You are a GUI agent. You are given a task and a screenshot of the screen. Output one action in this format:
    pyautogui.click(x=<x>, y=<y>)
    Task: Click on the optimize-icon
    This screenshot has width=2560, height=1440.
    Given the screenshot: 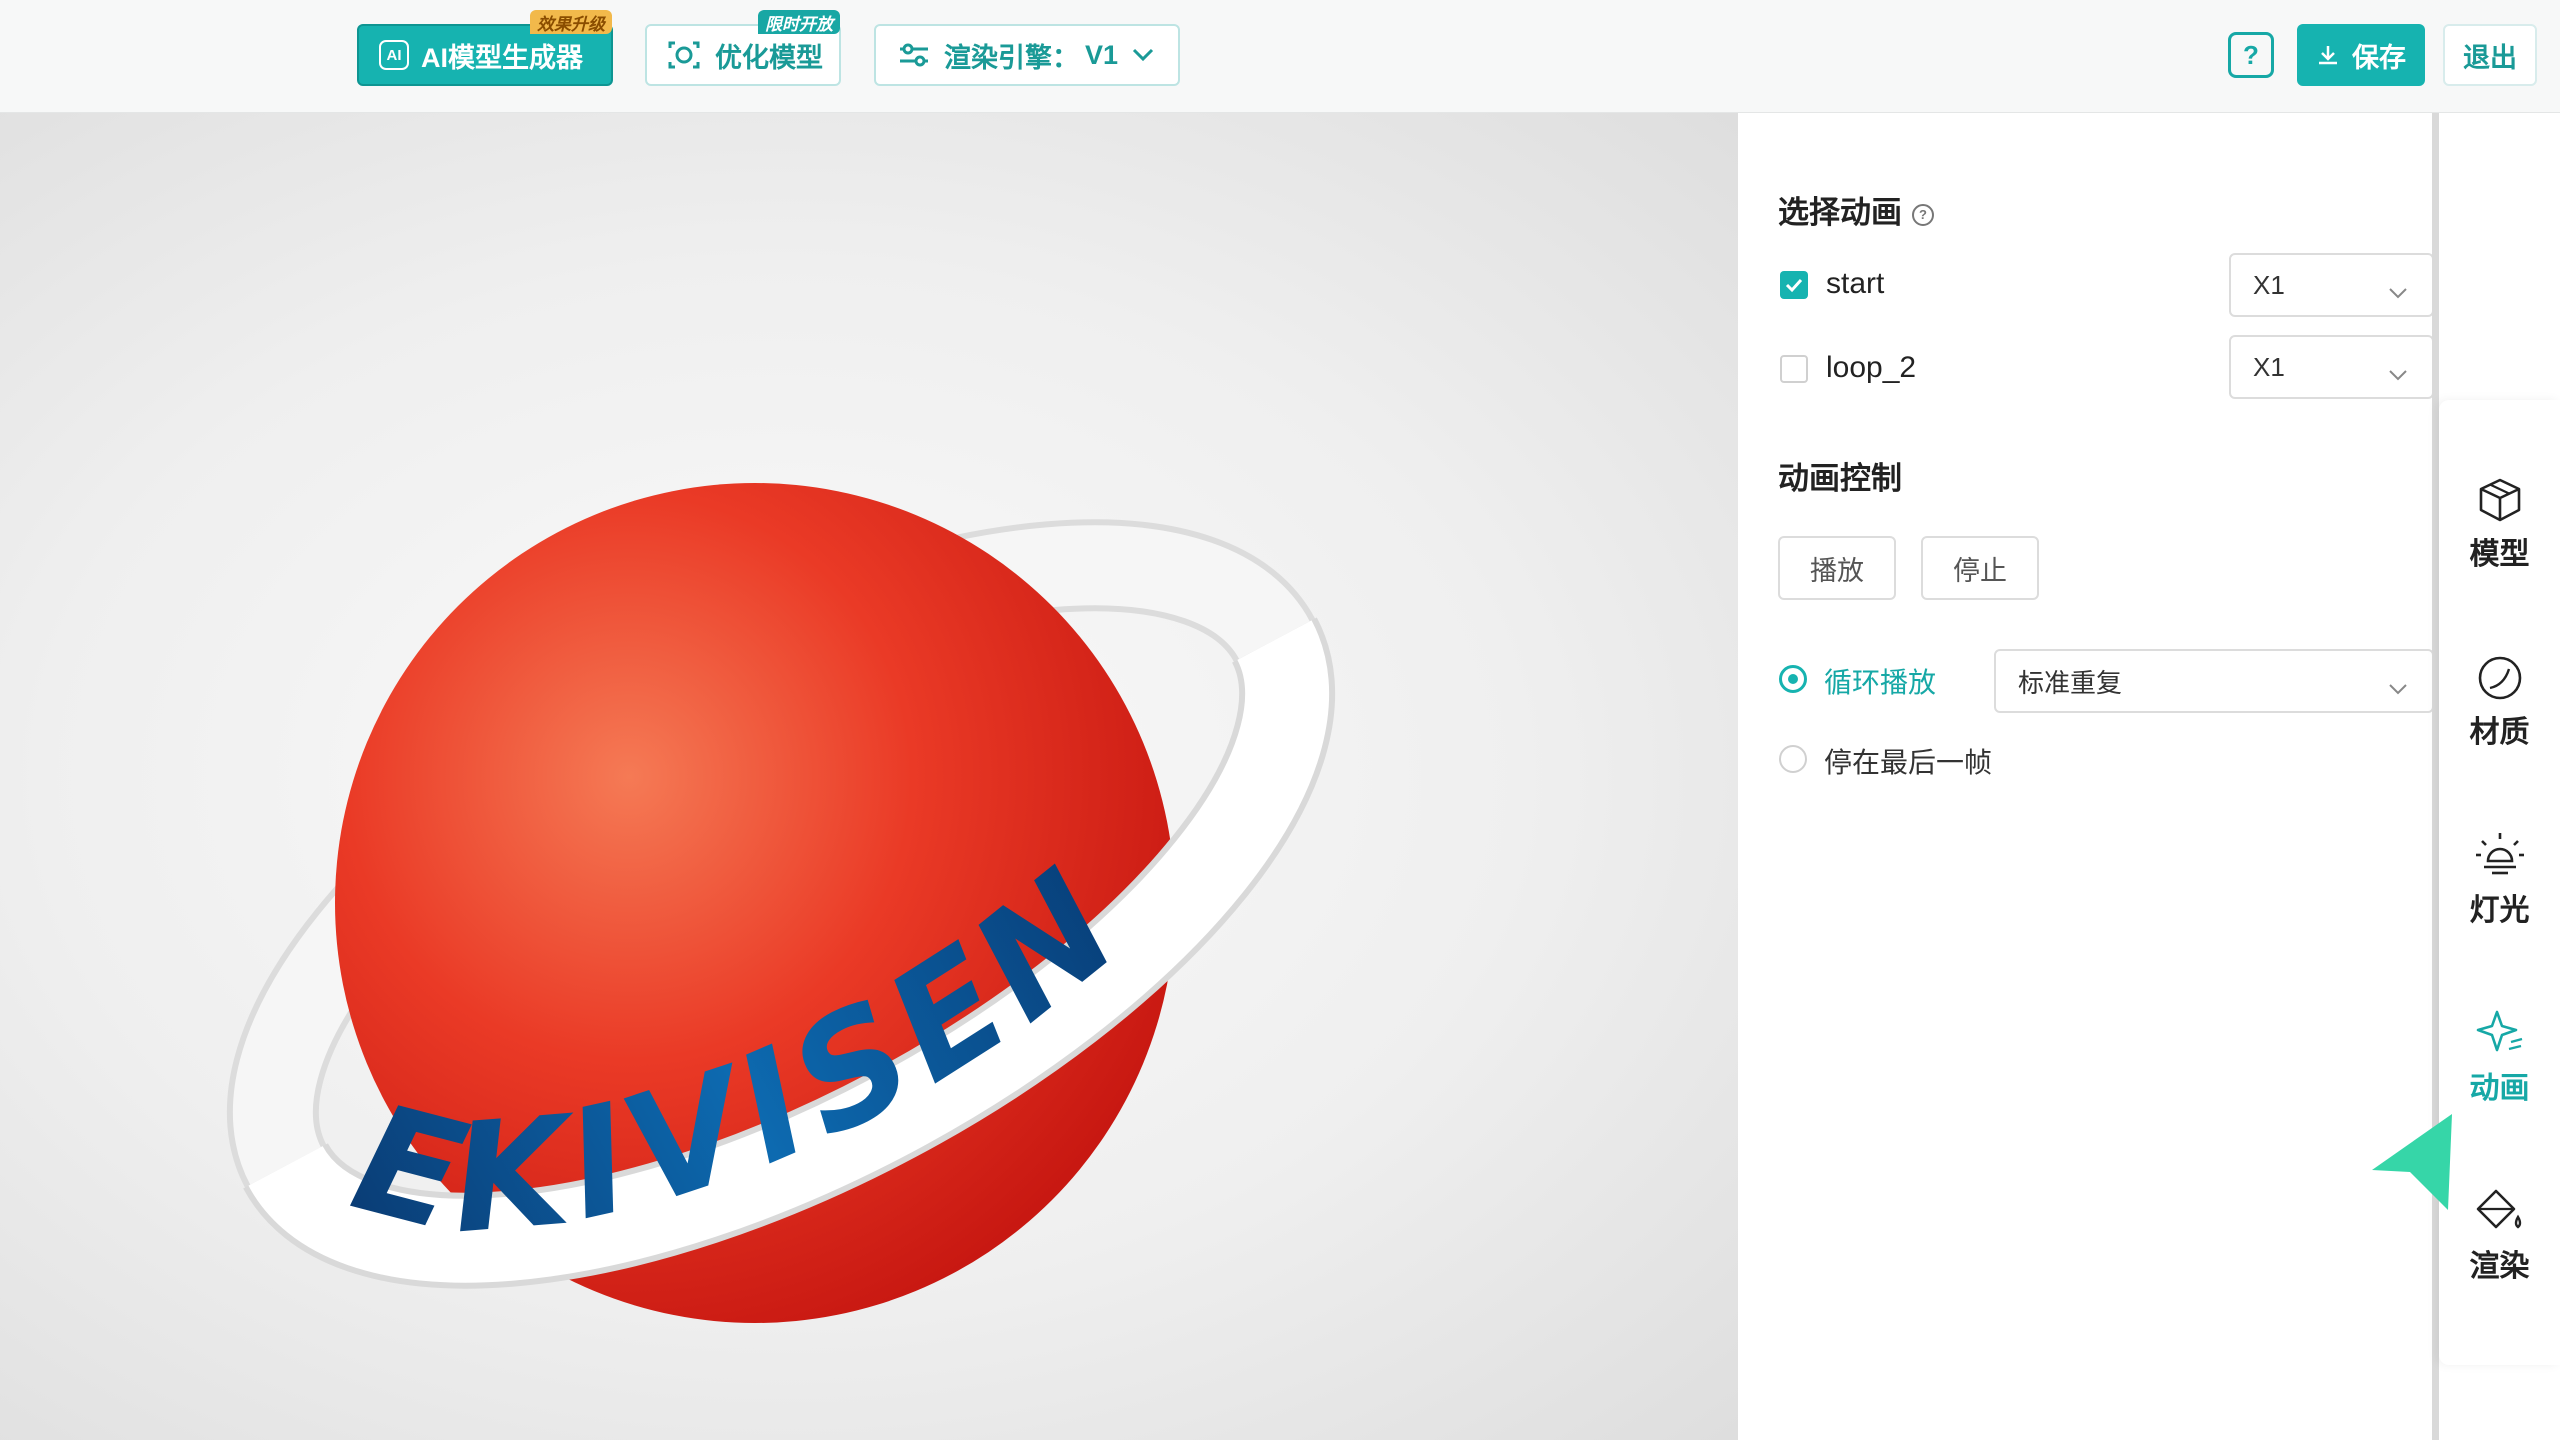 What is the action you would take?
    pyautogui.click(x=684, y=55)
    